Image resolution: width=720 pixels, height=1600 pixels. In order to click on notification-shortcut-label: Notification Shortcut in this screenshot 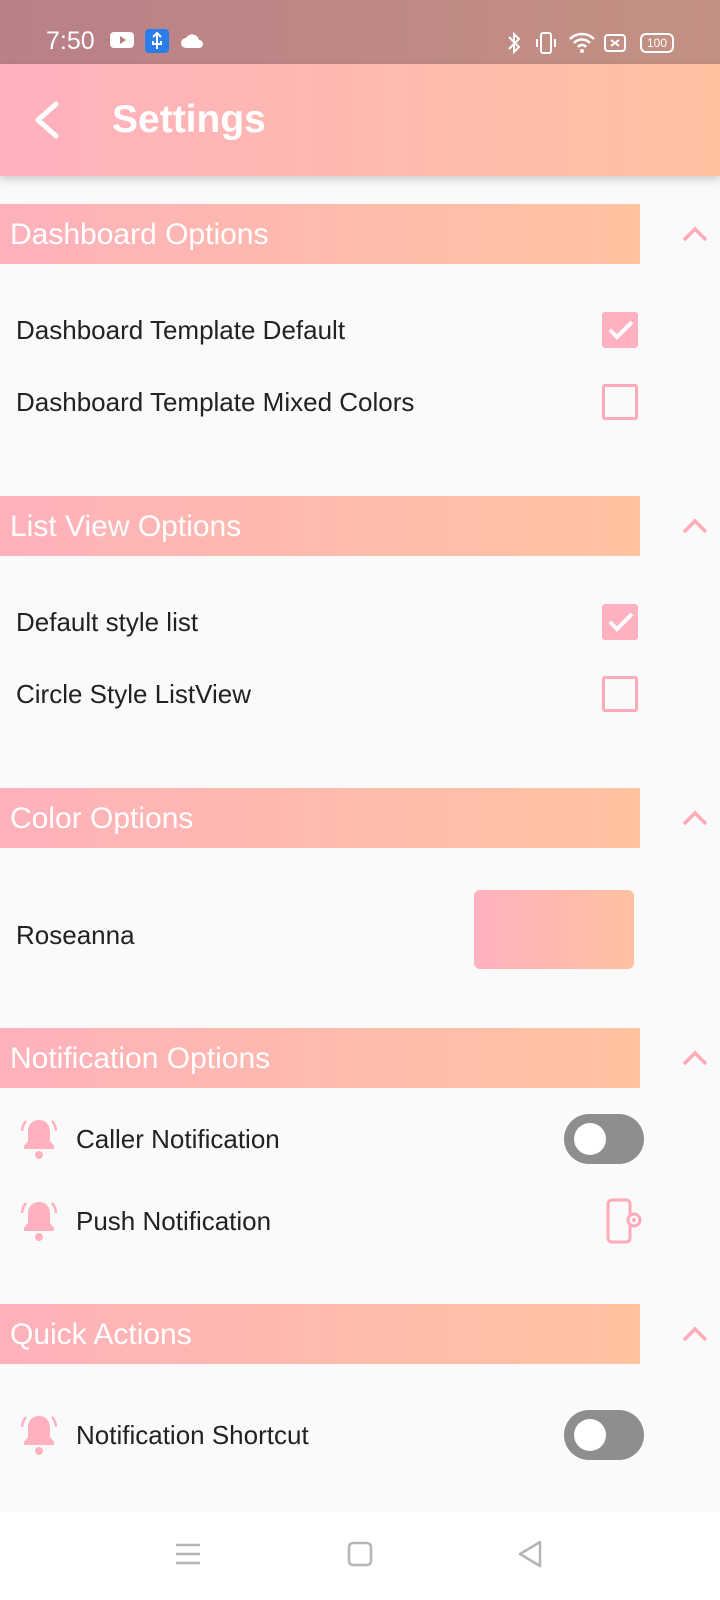, I will do `click(192, 1435)`.